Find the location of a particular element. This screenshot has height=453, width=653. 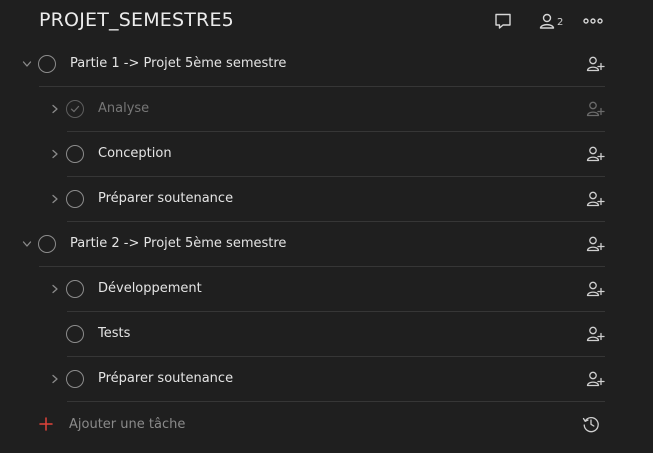

project-header: PROJET_SEMESTRE5 2 is located at coordinates (326, 22).